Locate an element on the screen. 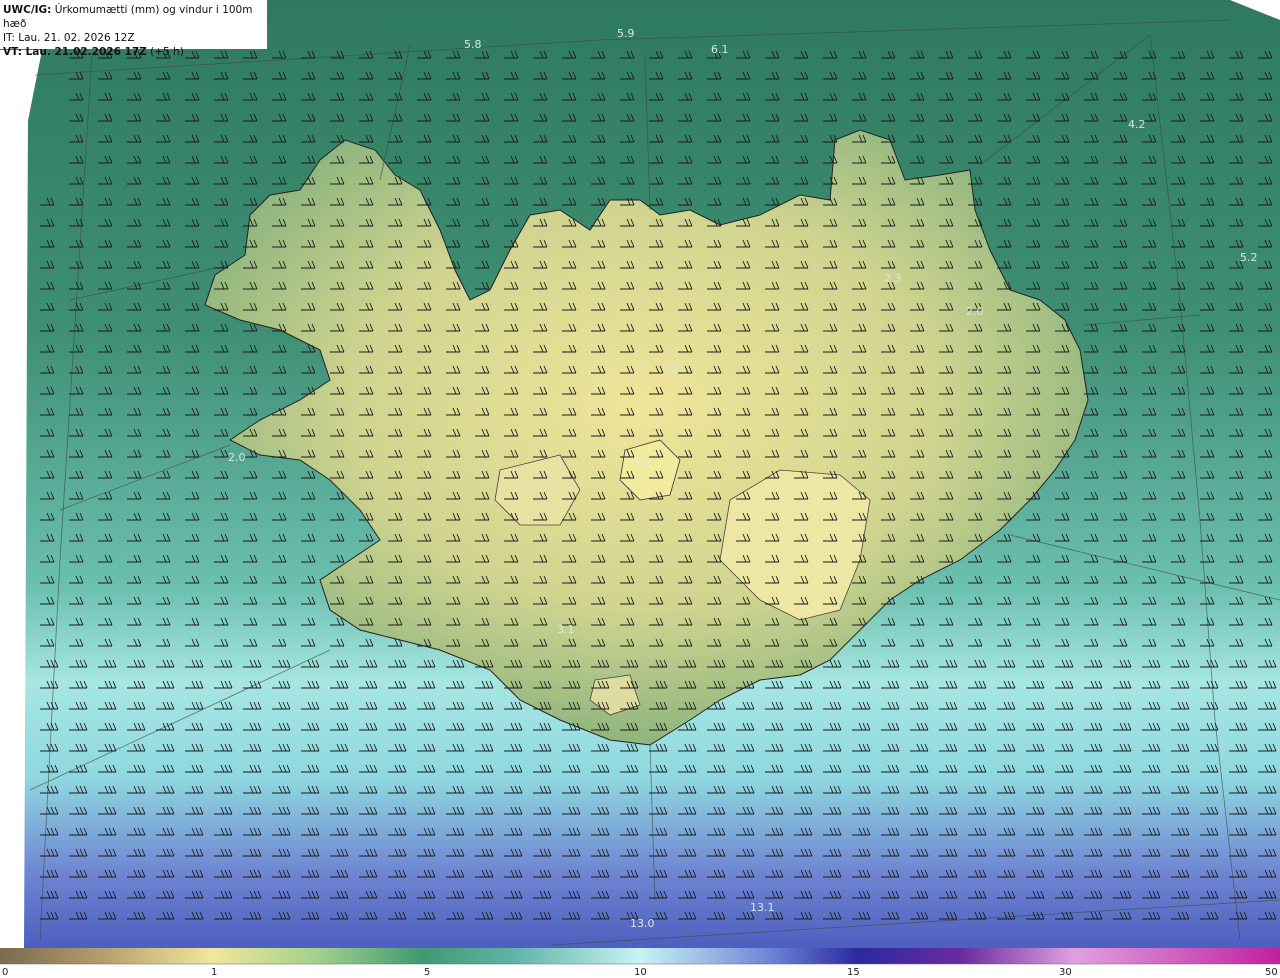 Image resolution: width=1280 pixels, height=978 pixels. colorbar-tick: 15 is located at coordinates (853, 972).